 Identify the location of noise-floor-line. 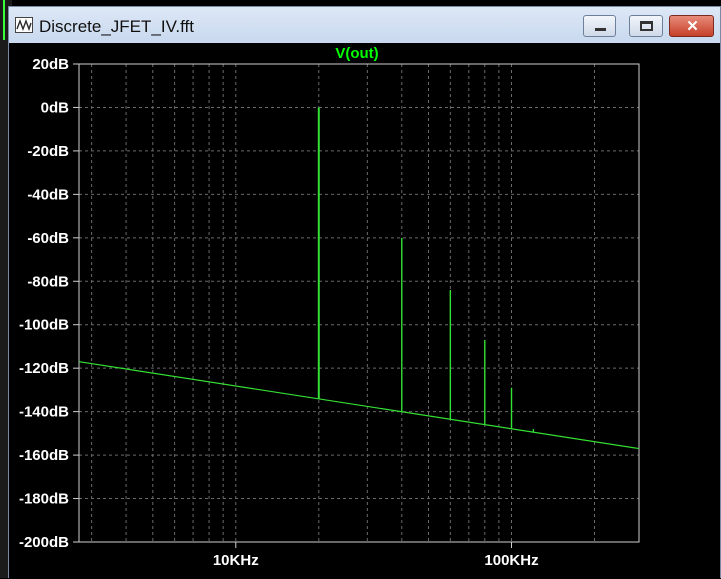
(359, 405).